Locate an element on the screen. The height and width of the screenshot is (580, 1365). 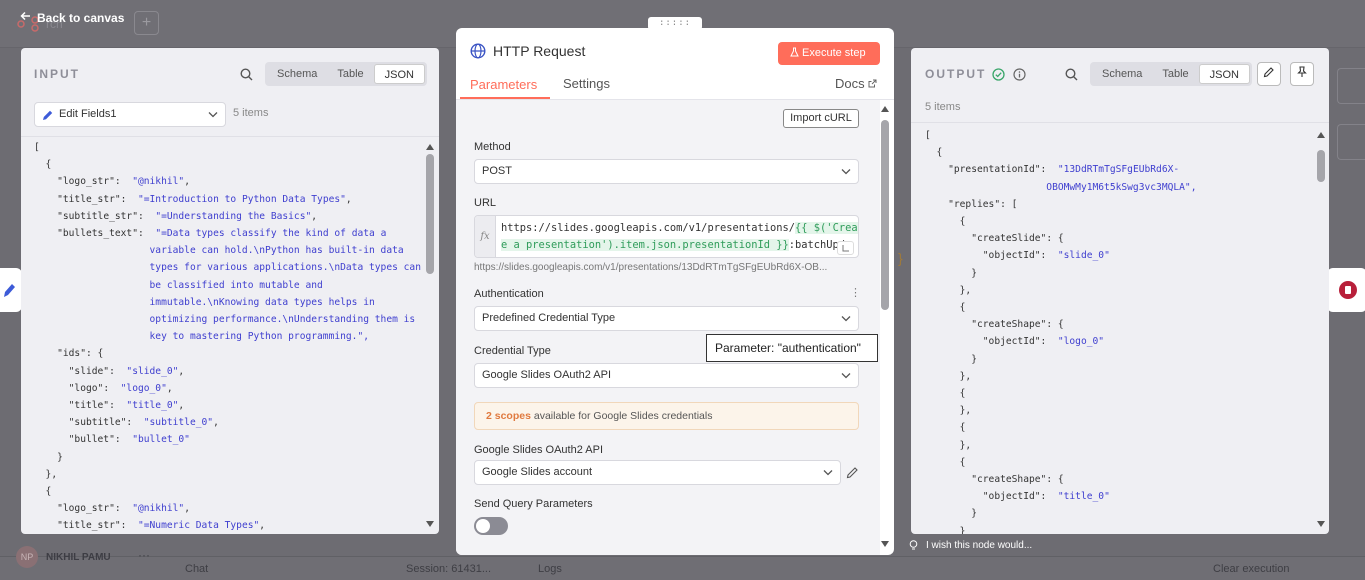
expand-icon is located at coordinates (845, 248).